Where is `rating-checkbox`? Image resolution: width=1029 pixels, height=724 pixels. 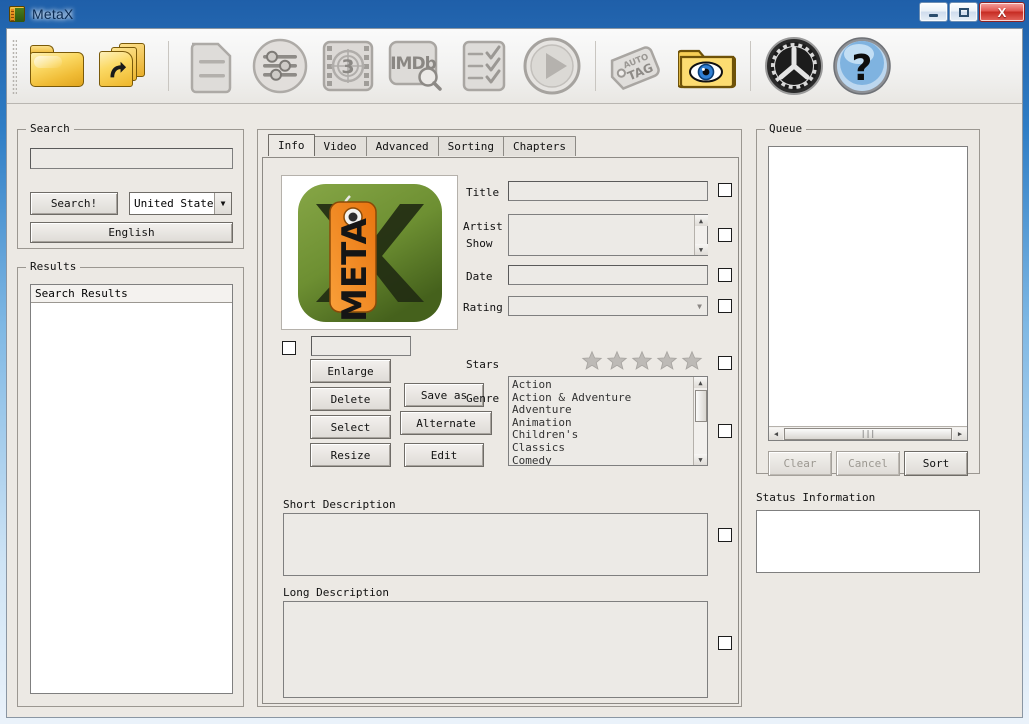
rating-checkbox is located at coordinates (725, 306).